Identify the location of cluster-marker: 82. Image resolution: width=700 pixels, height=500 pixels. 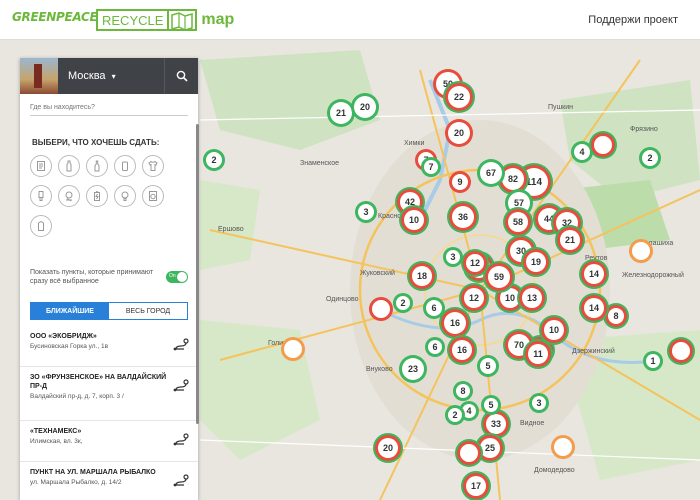
(513, 179).